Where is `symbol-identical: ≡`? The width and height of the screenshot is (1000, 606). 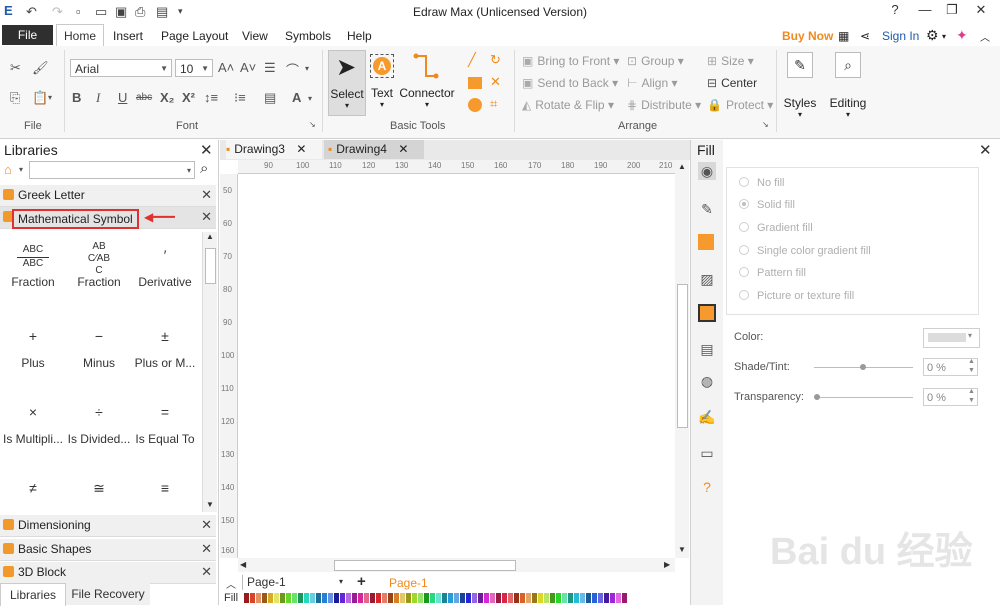
symbol-identical: ≡ is located at coordinates (165, 488).